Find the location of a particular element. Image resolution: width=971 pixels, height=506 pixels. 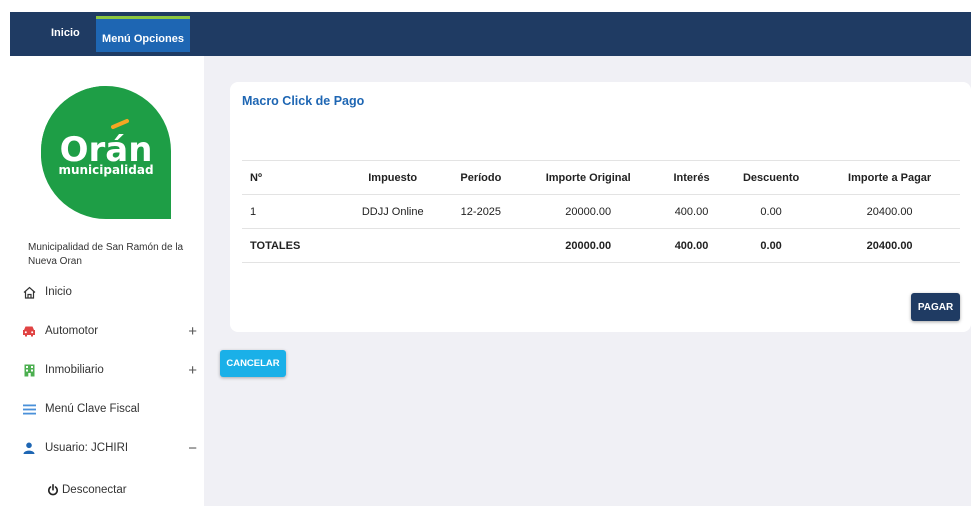

sidebar-item-label: Usuario: JCHIRI is located at coordinates (87, 448).